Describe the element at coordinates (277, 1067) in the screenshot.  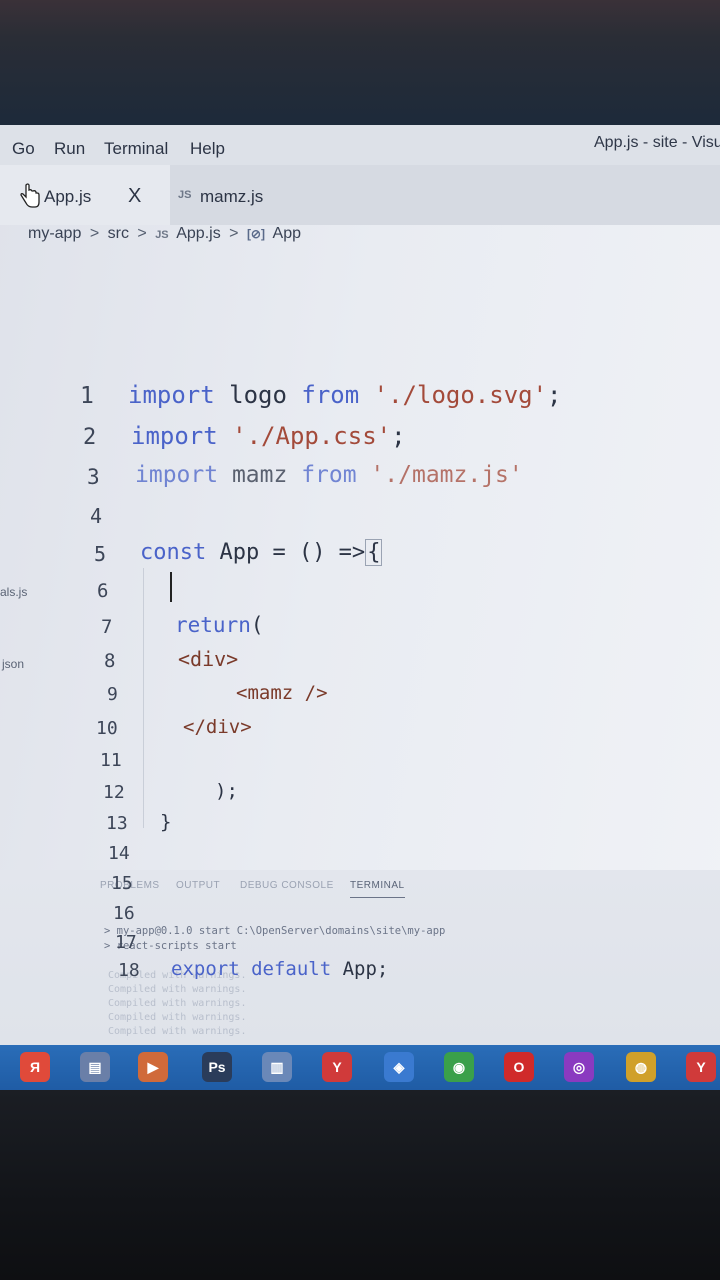
I see `folder-icon: ▥` at that location.